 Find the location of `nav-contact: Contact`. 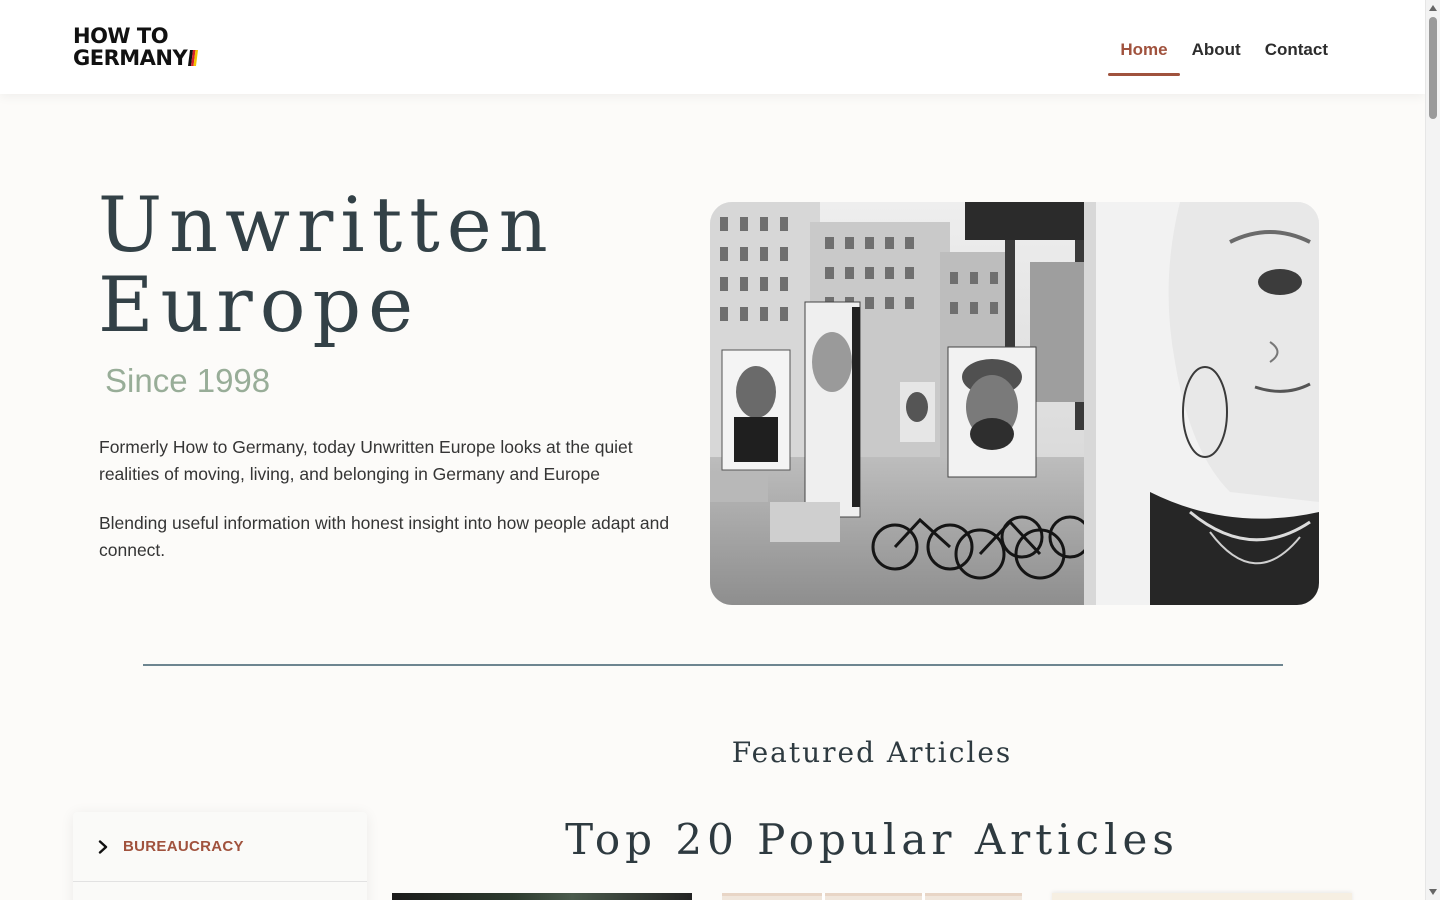

nav-contact: Contact is located at coordinates (1296, 50).